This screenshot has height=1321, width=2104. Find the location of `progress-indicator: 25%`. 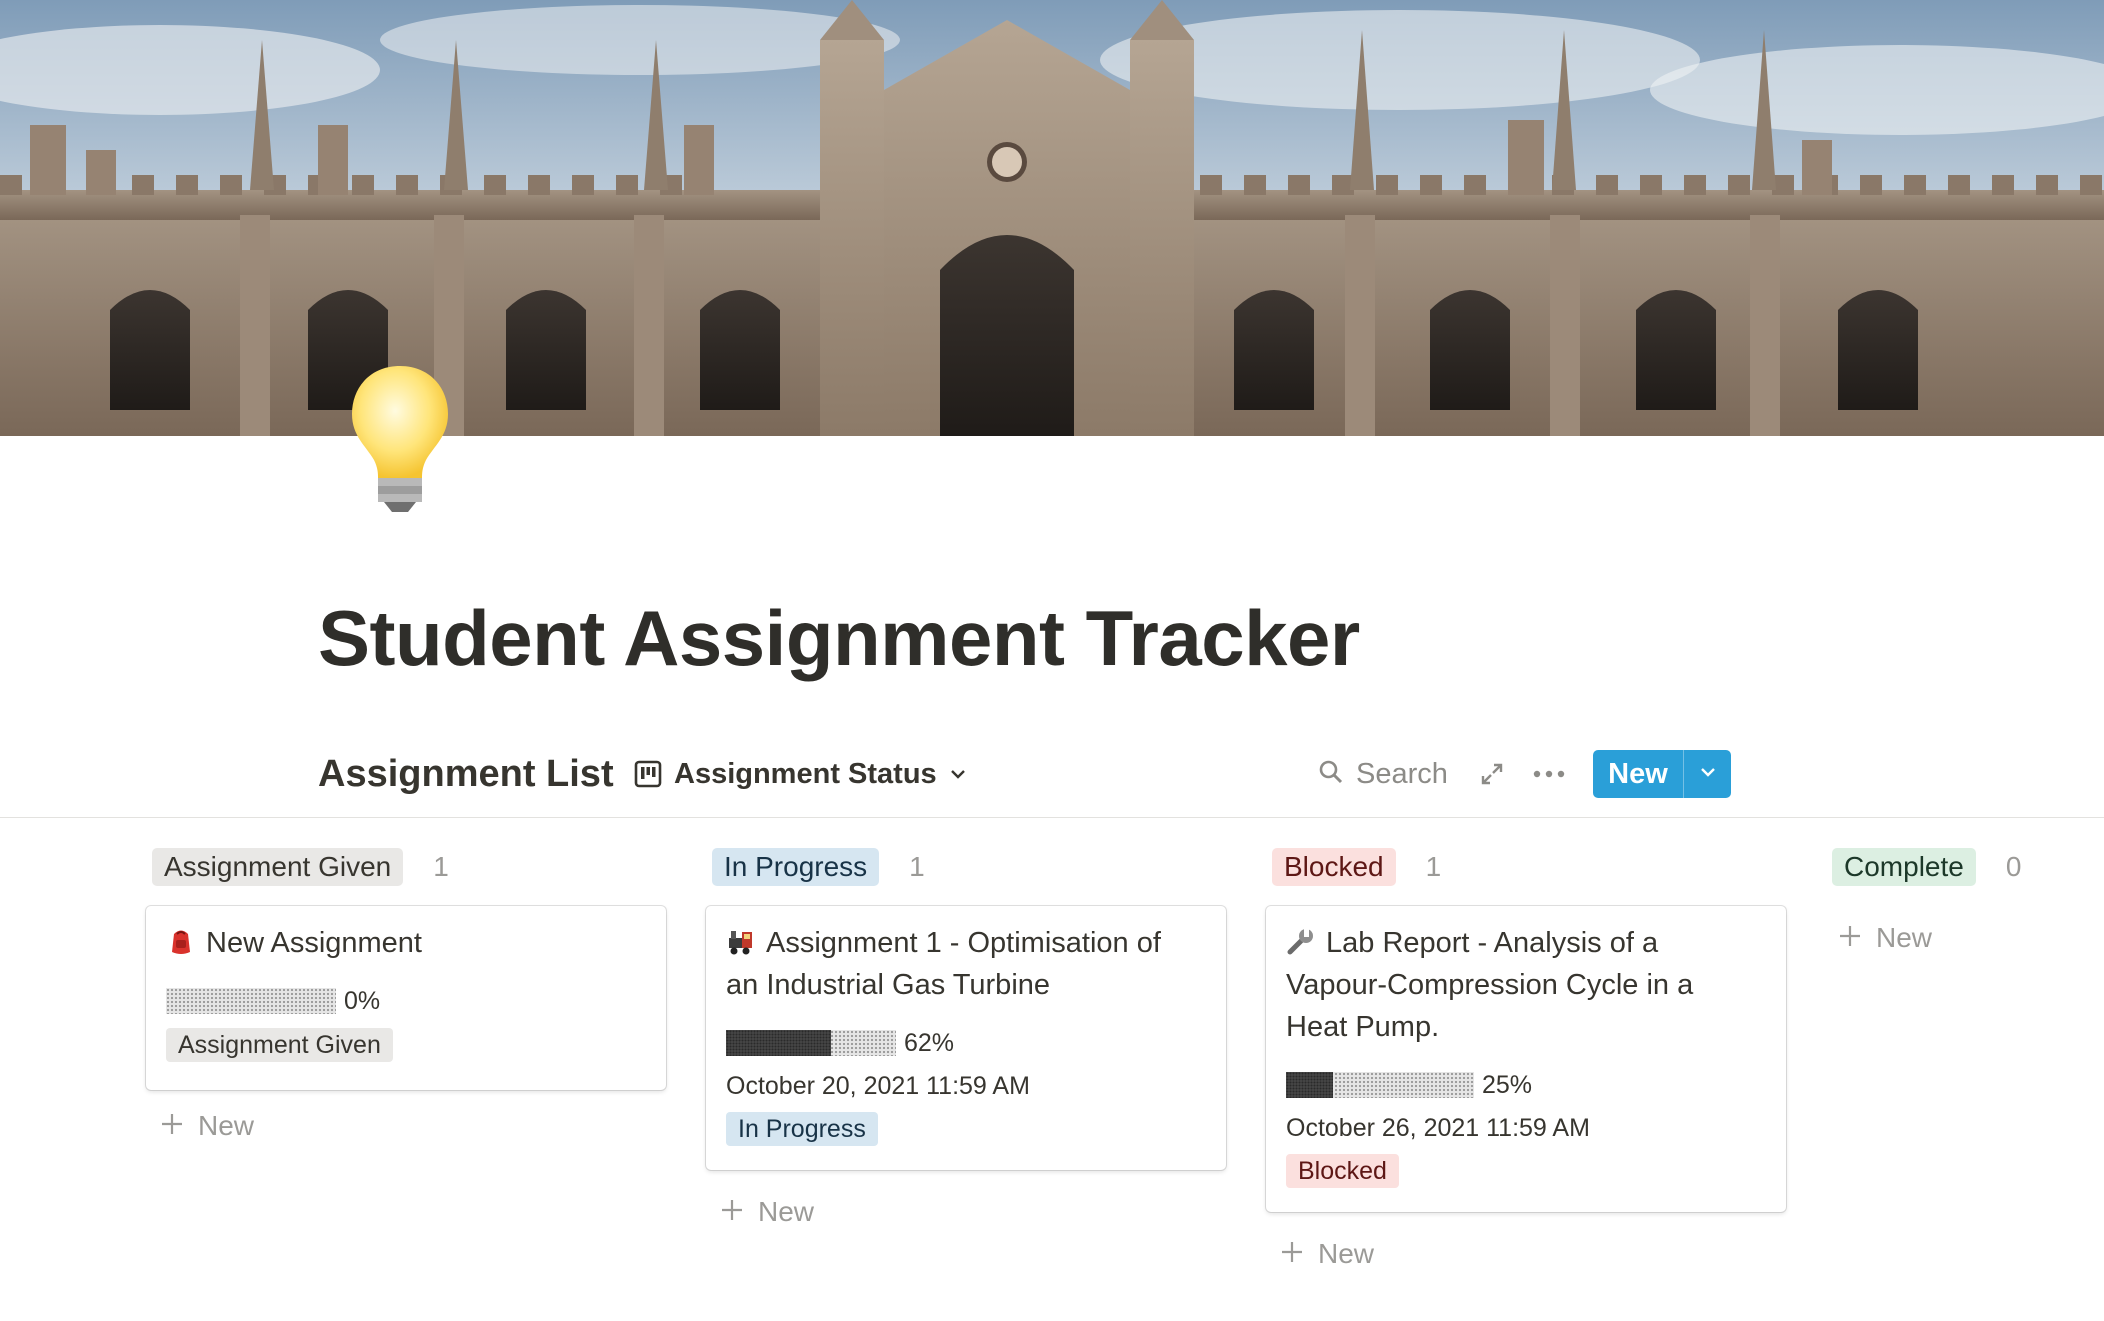

progress-indicator: 25% is located at coordinates (1409, 1085).